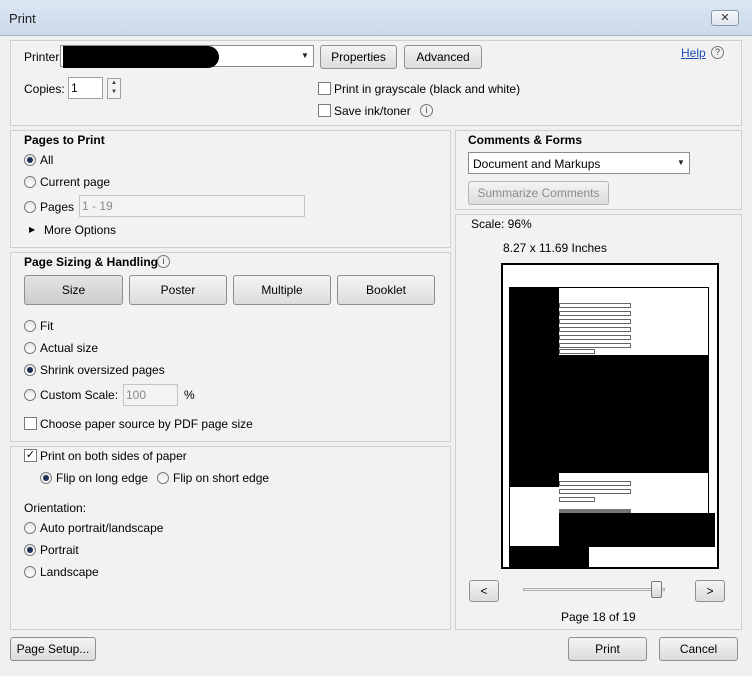  I want to click on printer-label: Printer:, so click(43, 57).